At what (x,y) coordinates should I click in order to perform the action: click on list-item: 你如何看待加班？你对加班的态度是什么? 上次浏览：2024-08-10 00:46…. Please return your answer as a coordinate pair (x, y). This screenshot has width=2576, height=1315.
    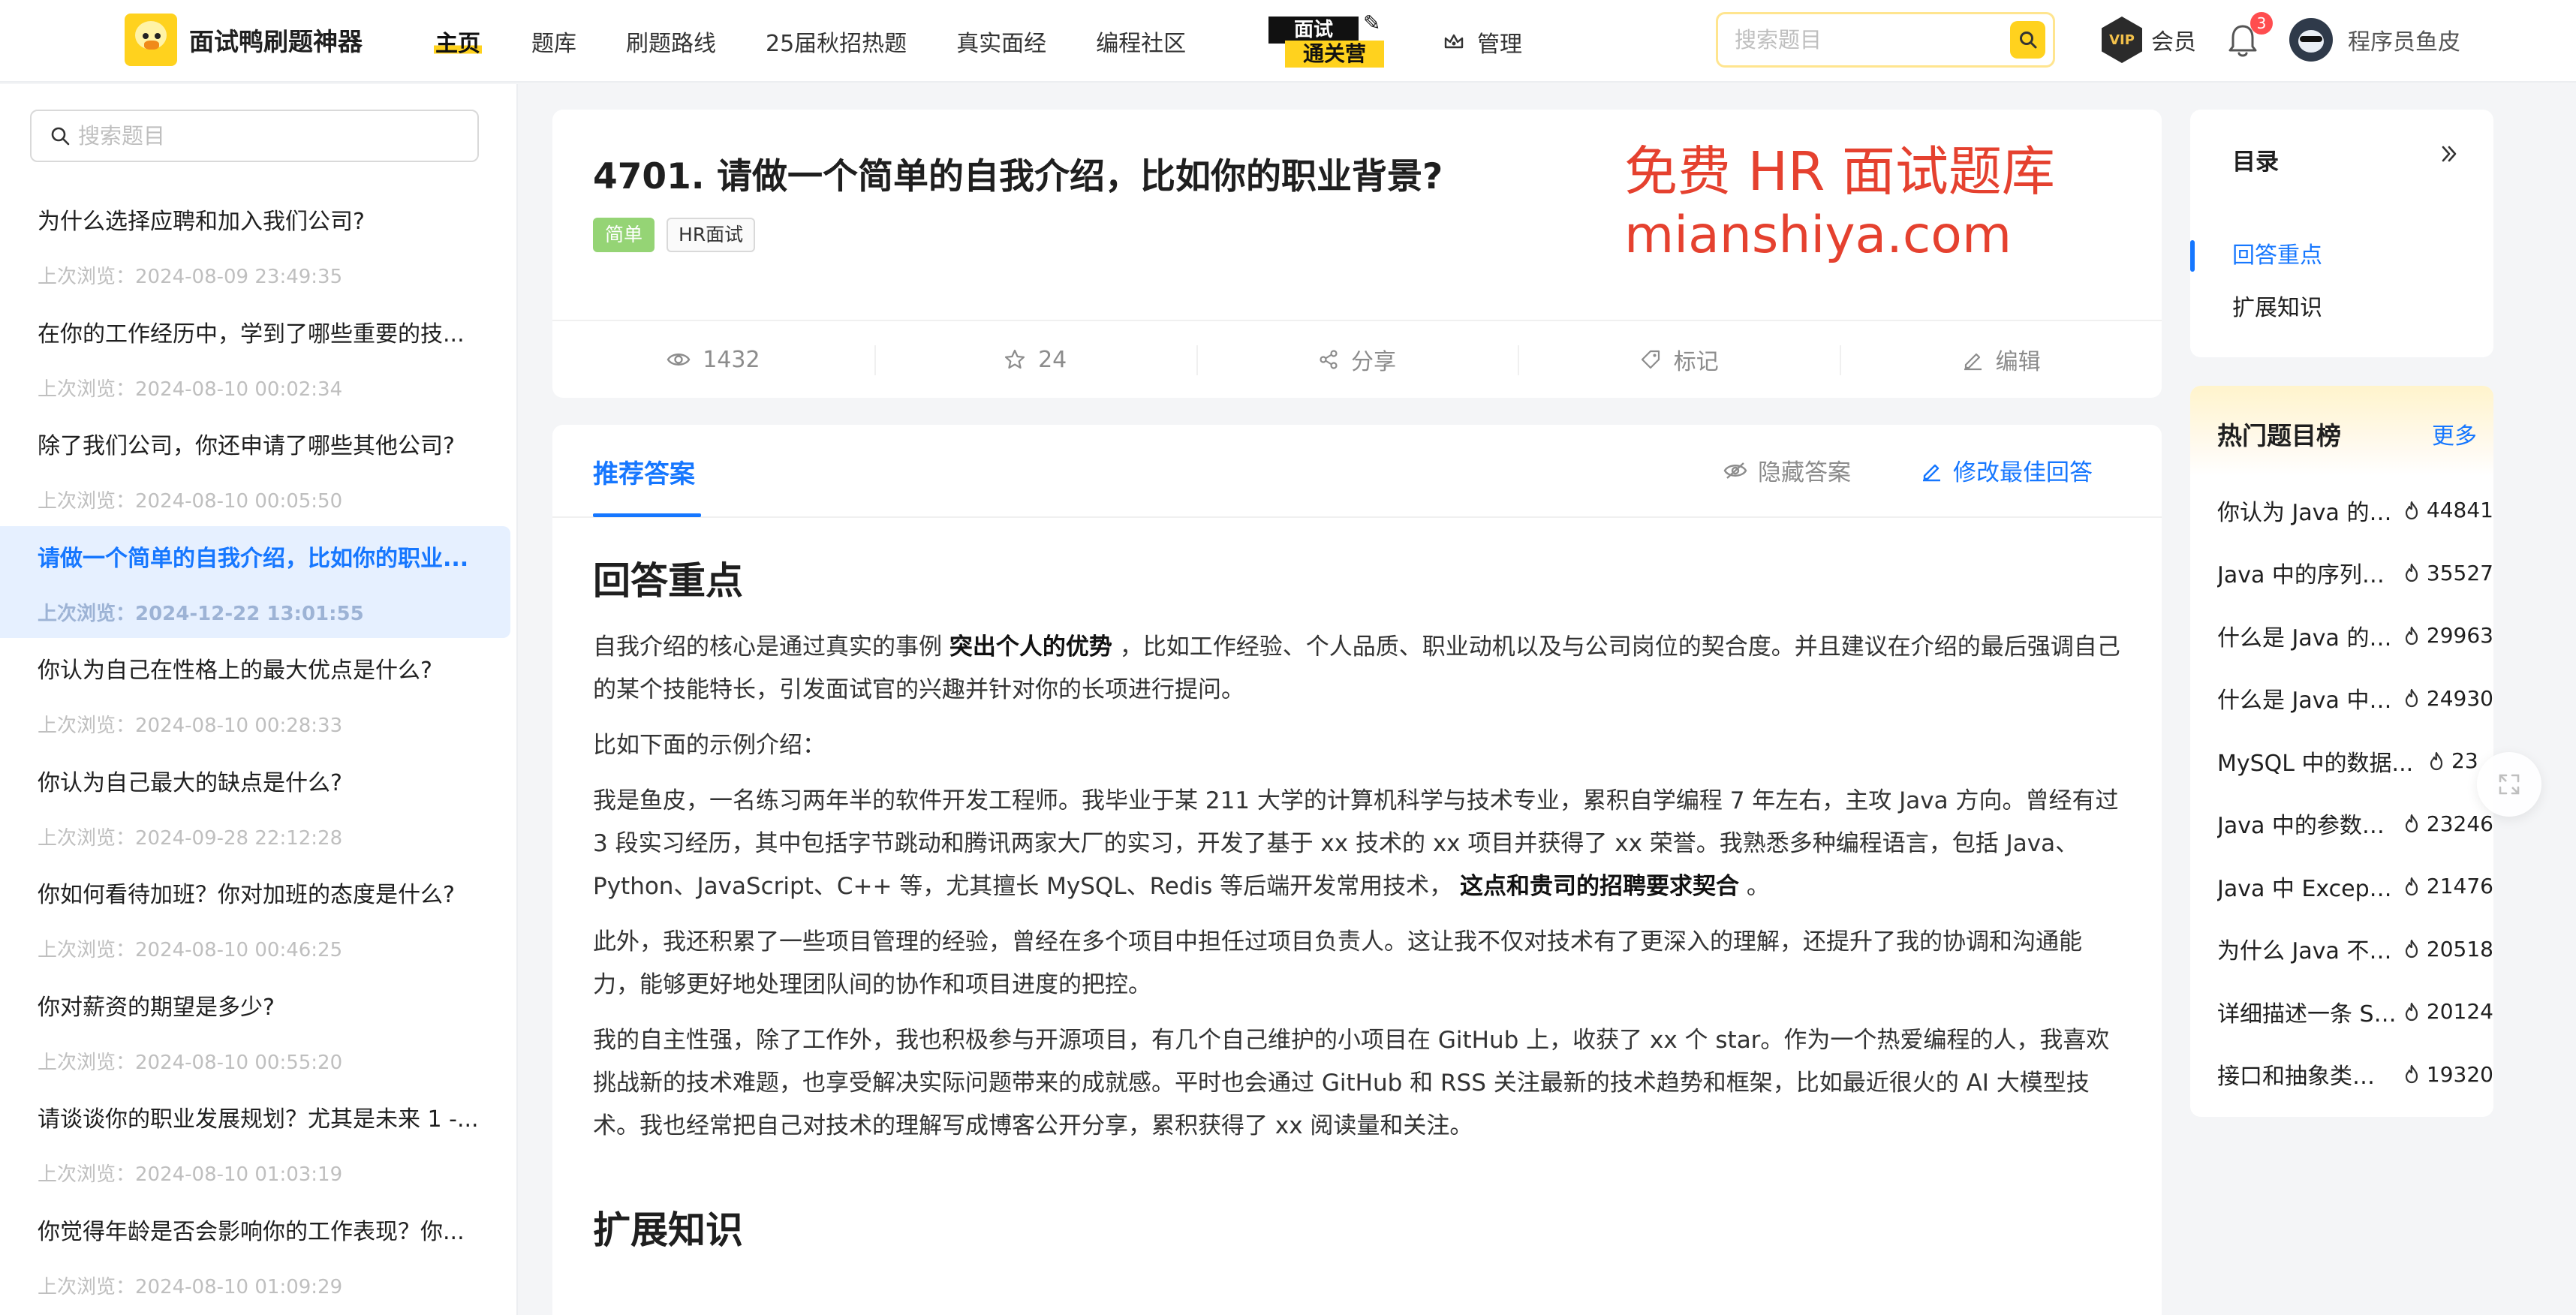
    Looking at the image, I should click on (255, 918).